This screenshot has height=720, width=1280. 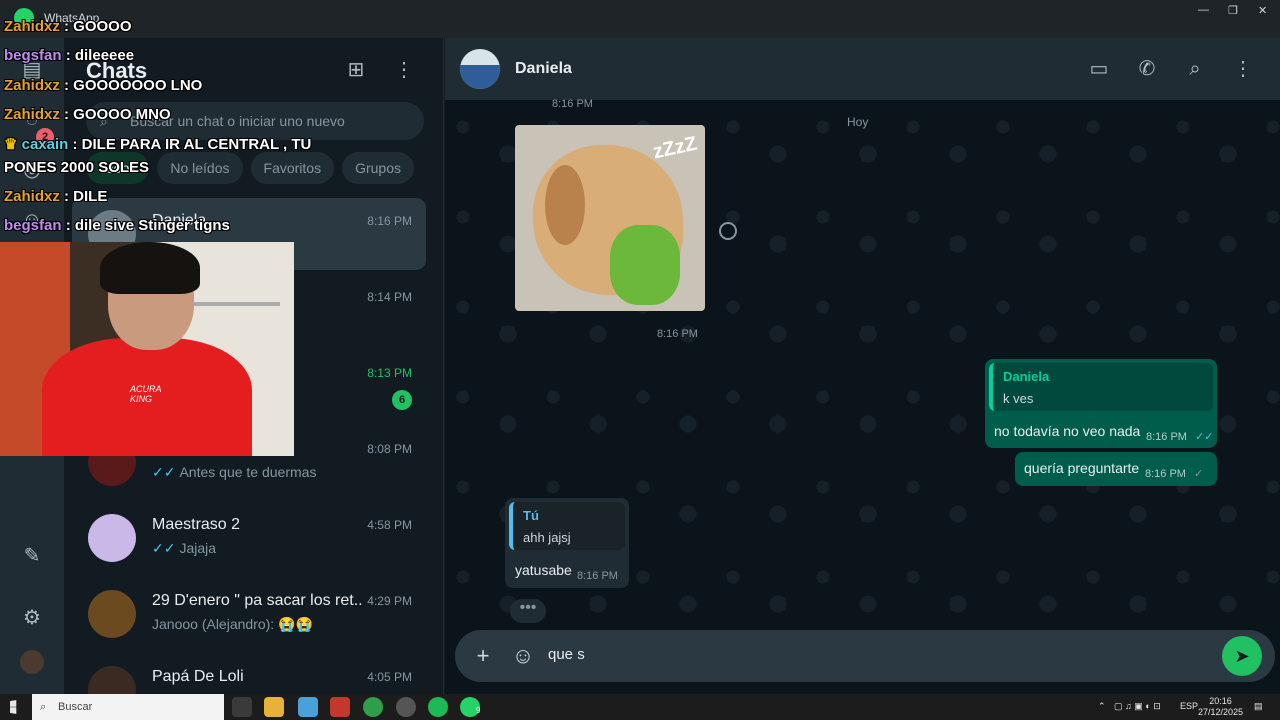 What do you see at coordinates (1203, 10) in the screenshot?
I see `minimize-button: —` at bounding box center [1203, 10].